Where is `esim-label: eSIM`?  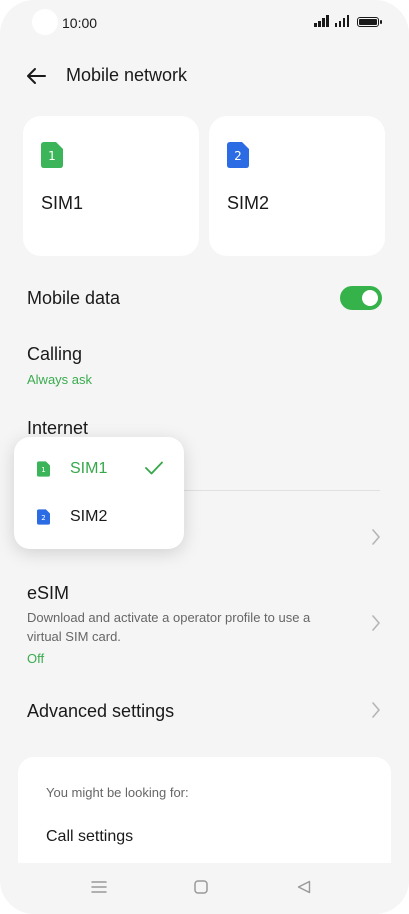
esim-label: eSIM is located at coordinates (48, 593).